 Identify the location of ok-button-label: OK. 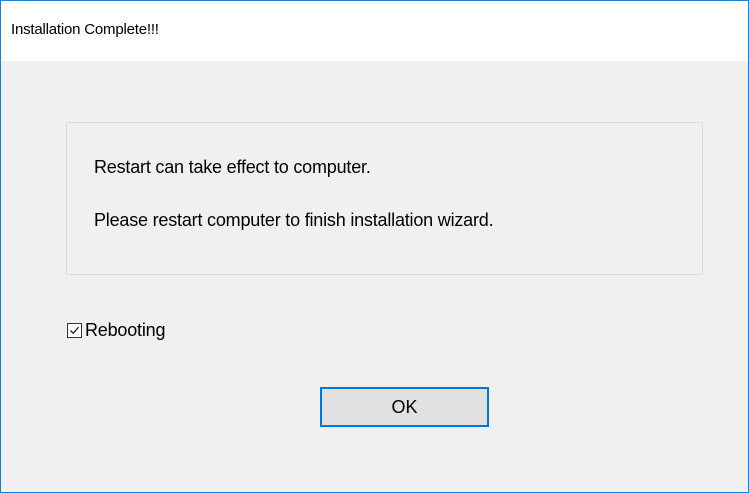
(404, 406).